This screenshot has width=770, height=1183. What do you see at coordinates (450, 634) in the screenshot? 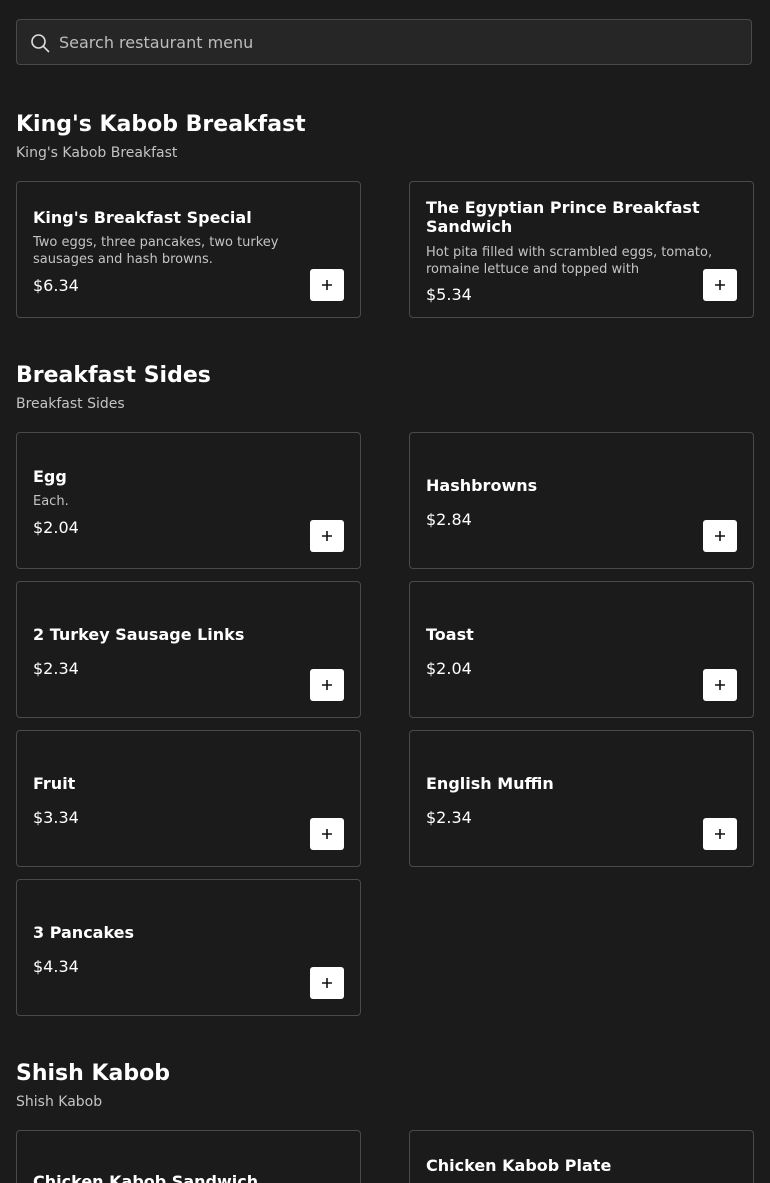
I see `item-name: Toast` at bounding box center [450, 634].